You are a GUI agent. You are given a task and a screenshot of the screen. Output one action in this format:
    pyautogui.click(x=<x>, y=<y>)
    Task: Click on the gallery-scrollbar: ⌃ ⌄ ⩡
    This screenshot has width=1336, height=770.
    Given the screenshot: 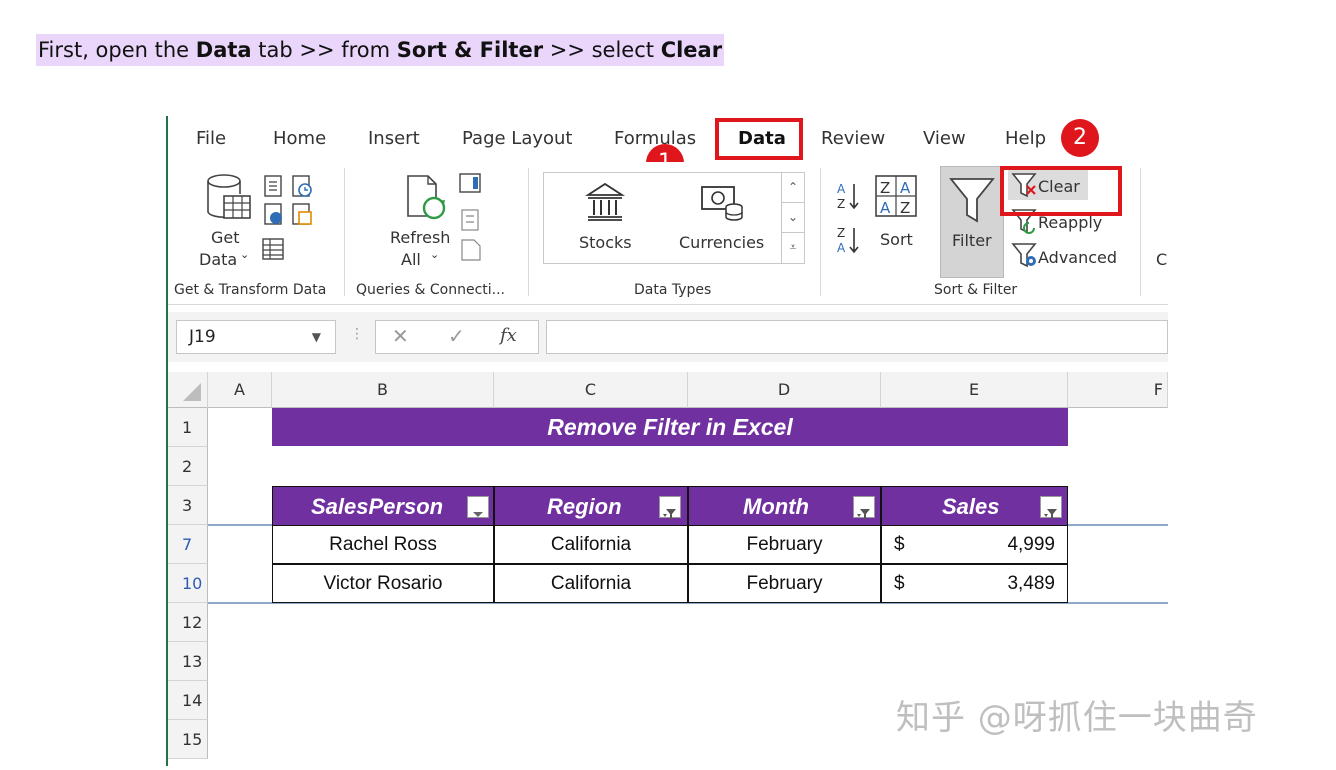 What is the action you would take?
    pyautogui.click(x=792, y=218)
    